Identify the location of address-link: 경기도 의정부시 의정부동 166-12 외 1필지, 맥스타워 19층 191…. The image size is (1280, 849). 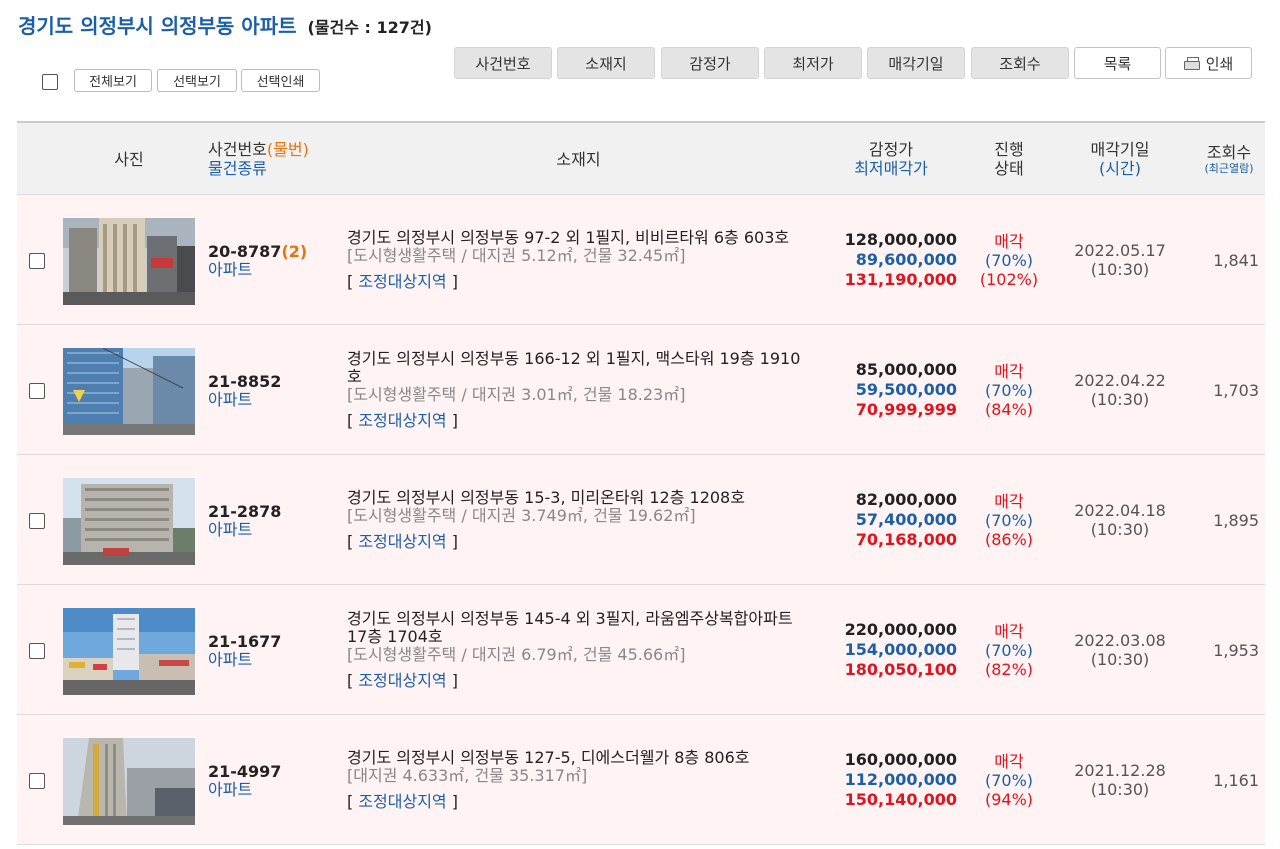
(578, 368).